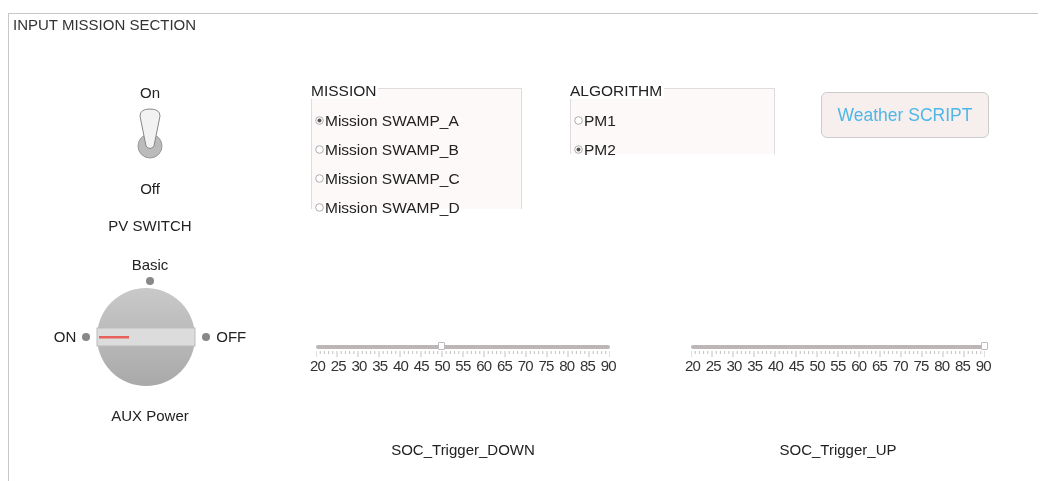 The image size is (1046, 481). I want to click on radio-option: Mission SWAMP_B, so click(418, 149).